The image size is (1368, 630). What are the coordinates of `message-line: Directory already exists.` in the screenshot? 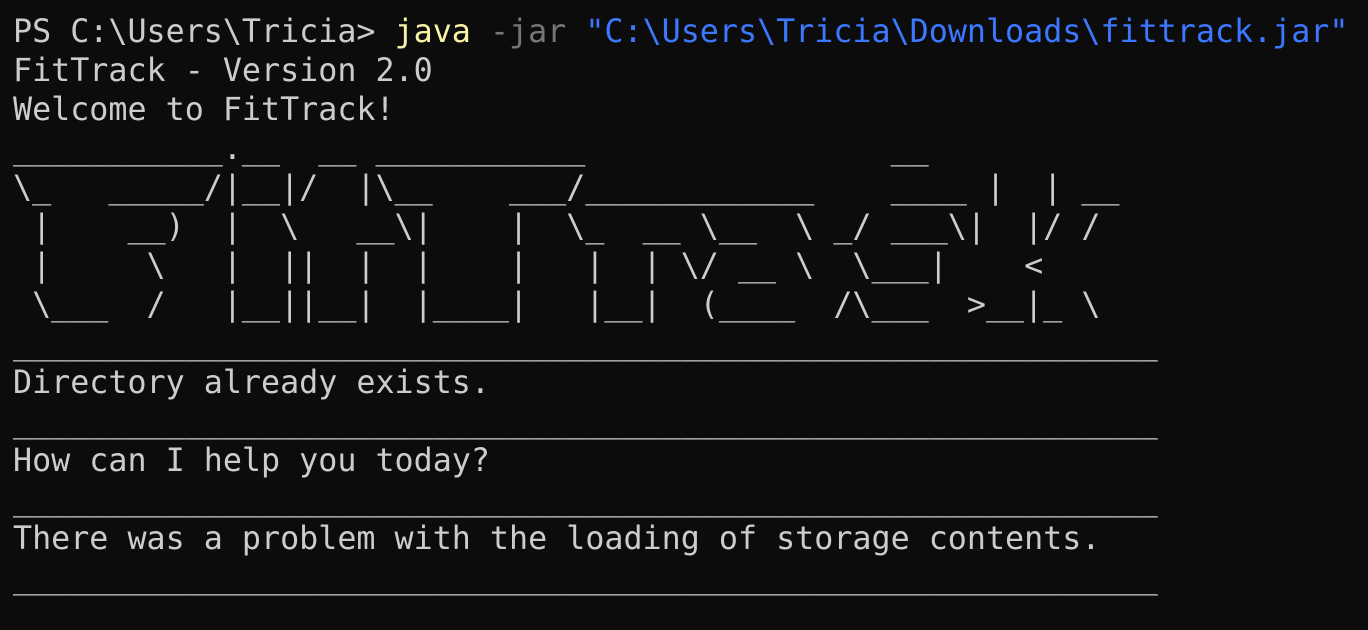 It's located at (251, 383).